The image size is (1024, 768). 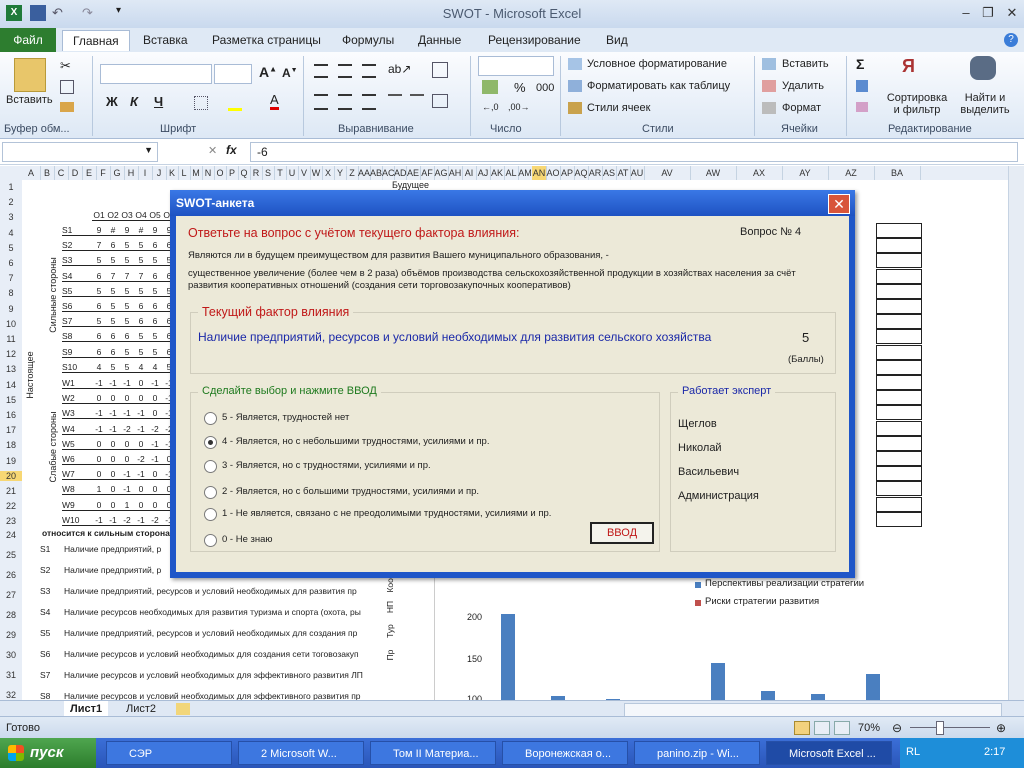 What do you see at coordinates (713, 173) in the screenshot?
I see `column-header: AW` at bounding box center [713, 173].